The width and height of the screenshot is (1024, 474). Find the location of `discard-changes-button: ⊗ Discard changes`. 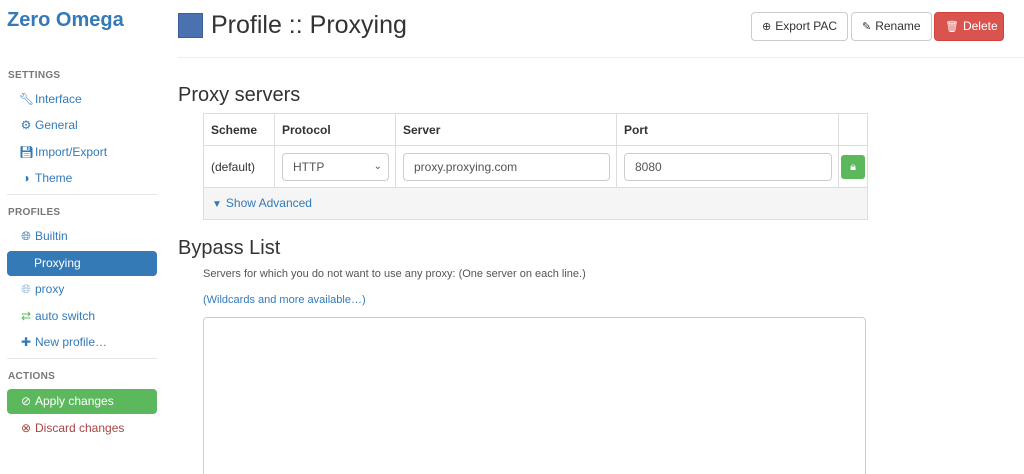

discard-changes-button: ⊗ Discard changes is located at coordinates (82, 428).